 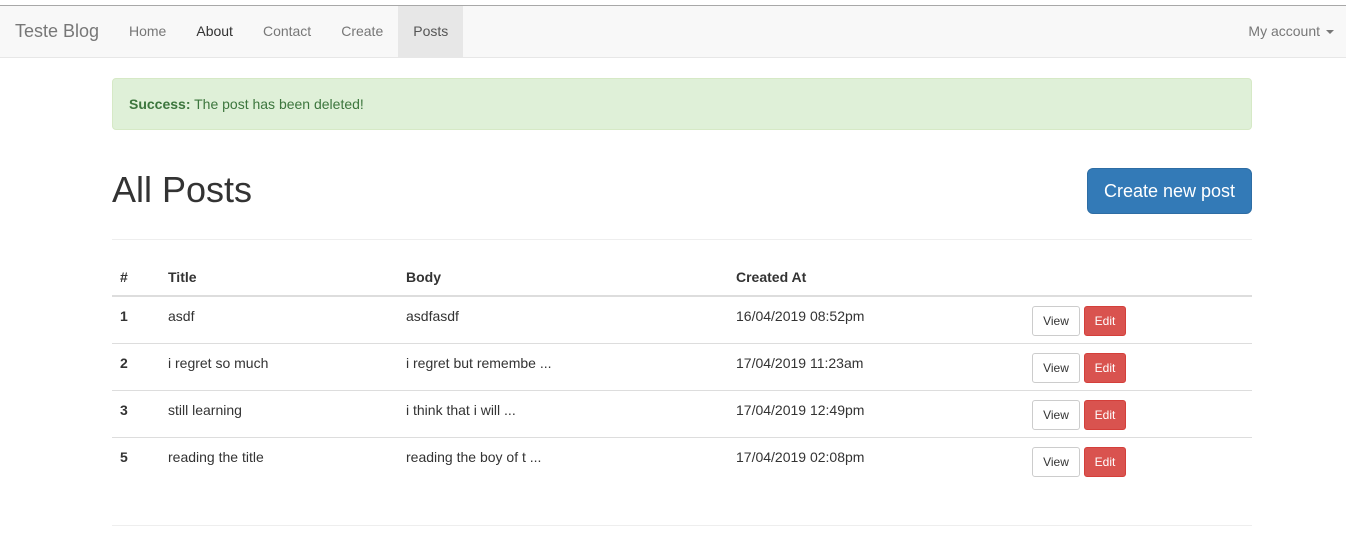 What do you see at coordinates (1169, 191) in the screenshot?
I see `create-new-post-button: Create new post` at bounding box center [1169, 191].